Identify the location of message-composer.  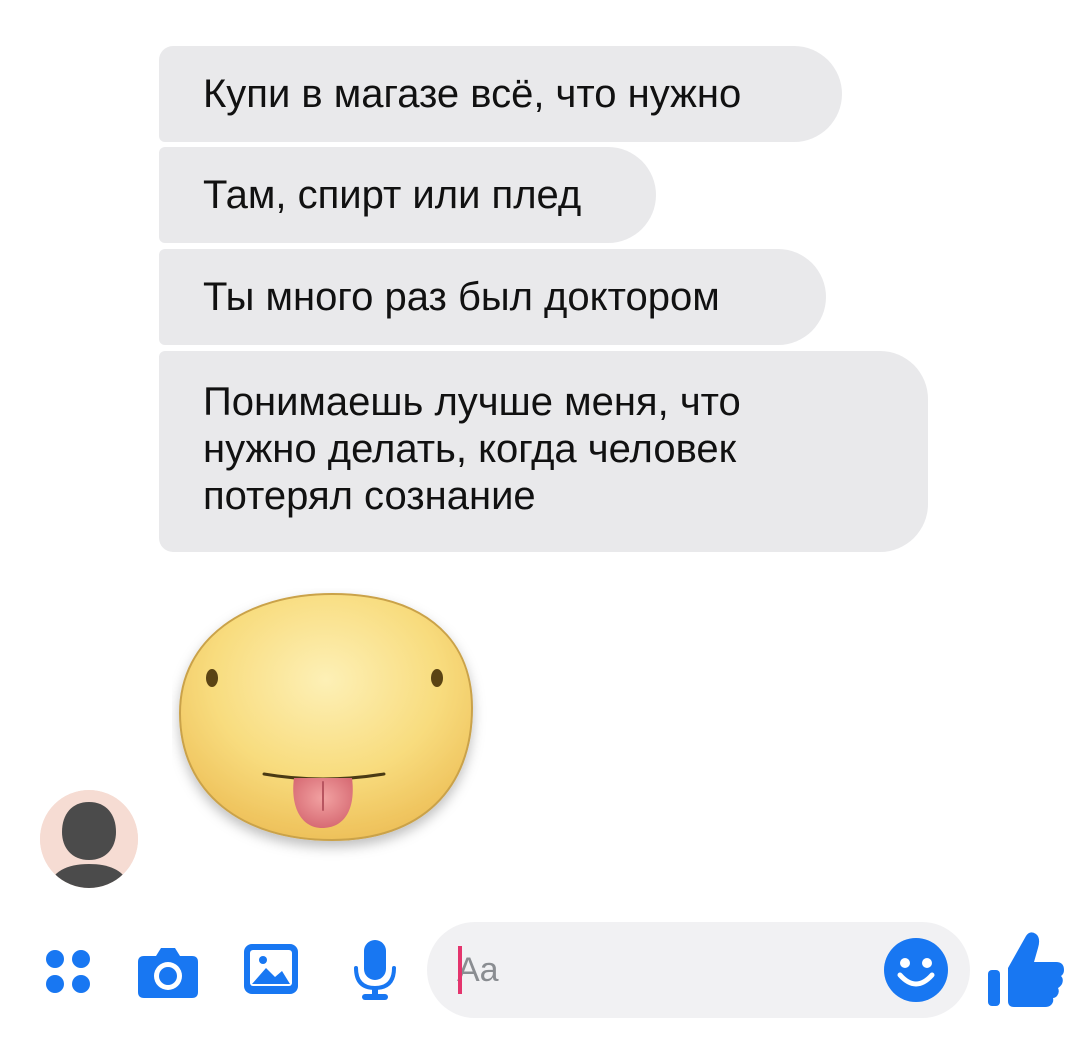
(698, 970).